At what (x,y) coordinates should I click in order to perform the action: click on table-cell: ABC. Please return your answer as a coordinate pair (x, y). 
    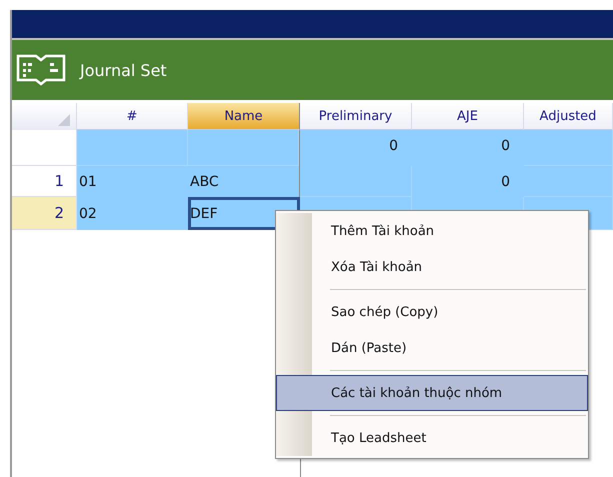
    Looking at the image, I should click on (244, 181).